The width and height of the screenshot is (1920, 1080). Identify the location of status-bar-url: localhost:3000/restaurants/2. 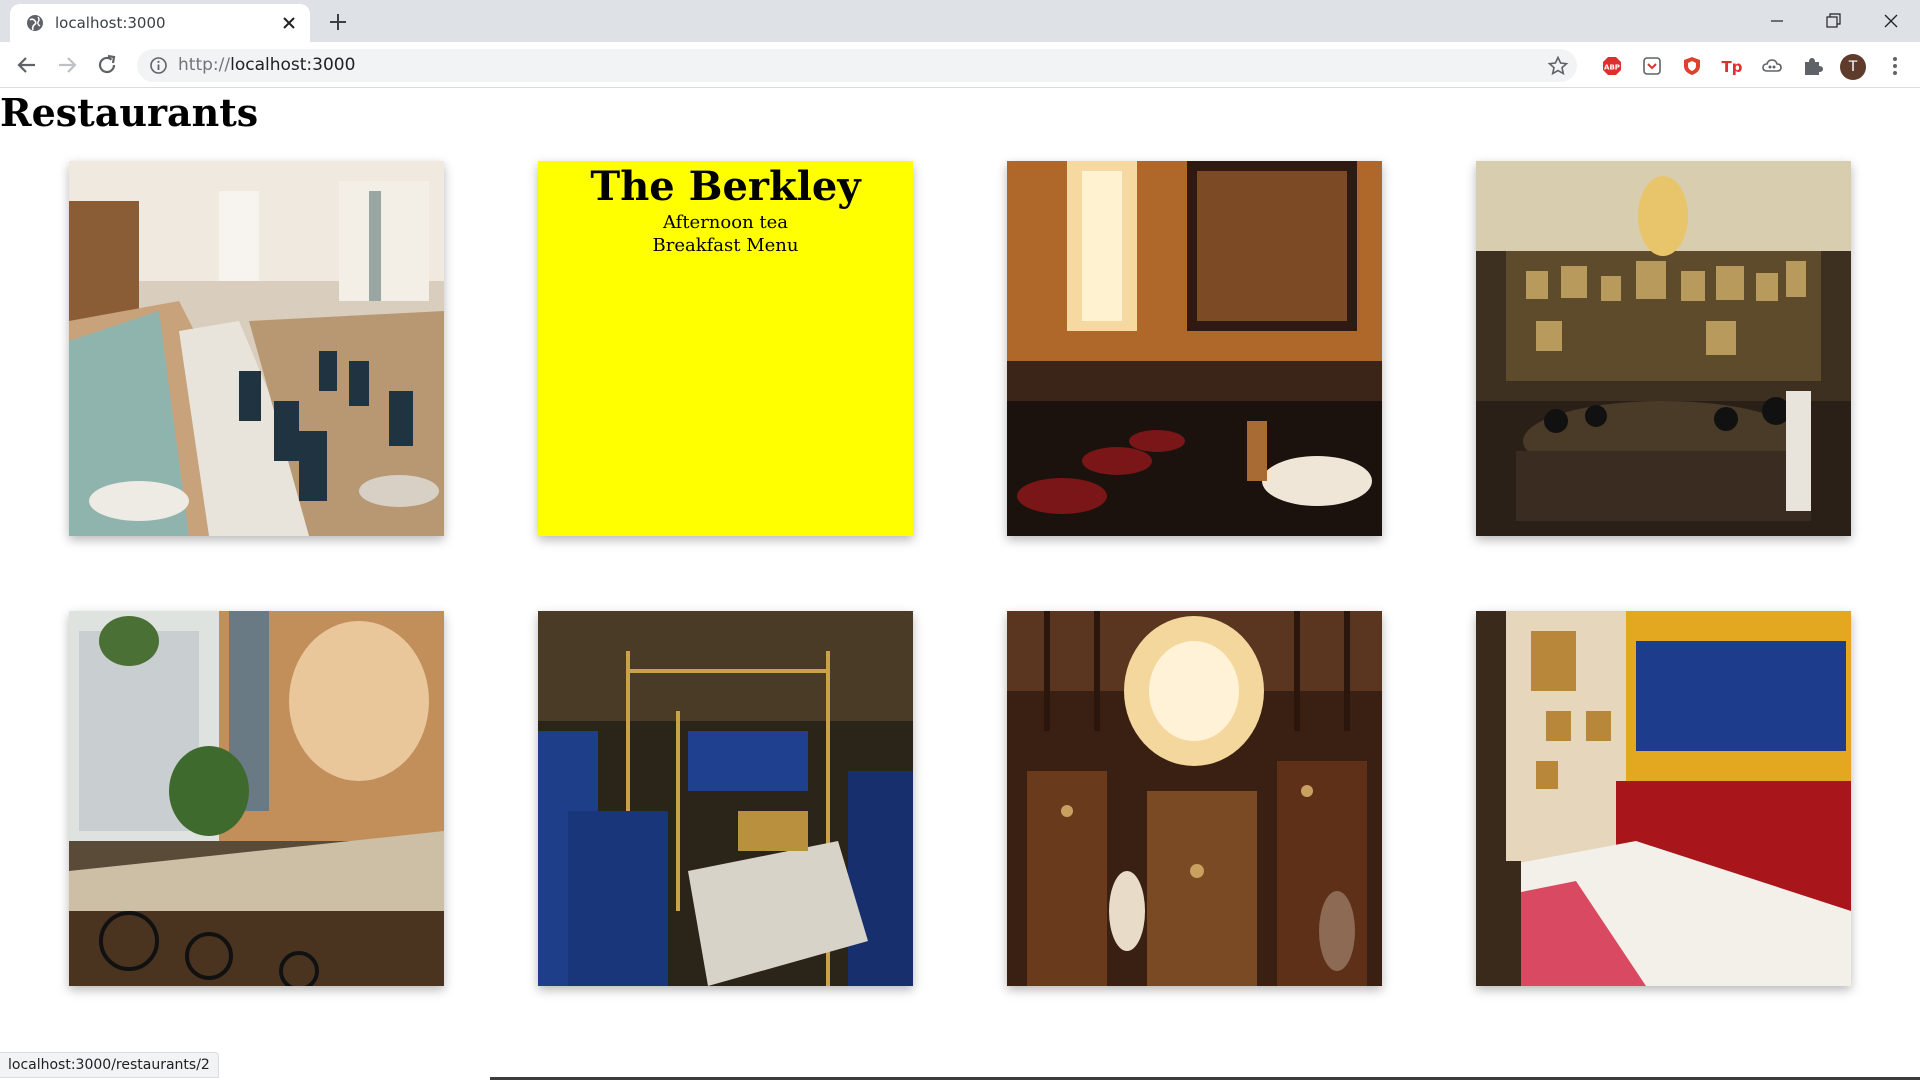
(109, 1065).